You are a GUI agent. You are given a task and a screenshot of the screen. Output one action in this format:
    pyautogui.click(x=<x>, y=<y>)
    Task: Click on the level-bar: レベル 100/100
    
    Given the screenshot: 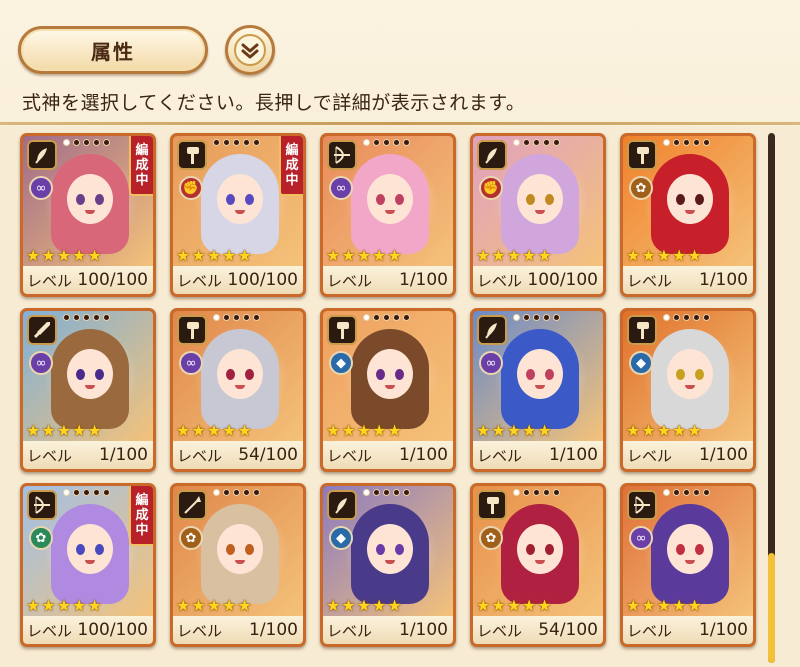 What is the action you would take?
    pyautogui.click(x=238, y=280)
    